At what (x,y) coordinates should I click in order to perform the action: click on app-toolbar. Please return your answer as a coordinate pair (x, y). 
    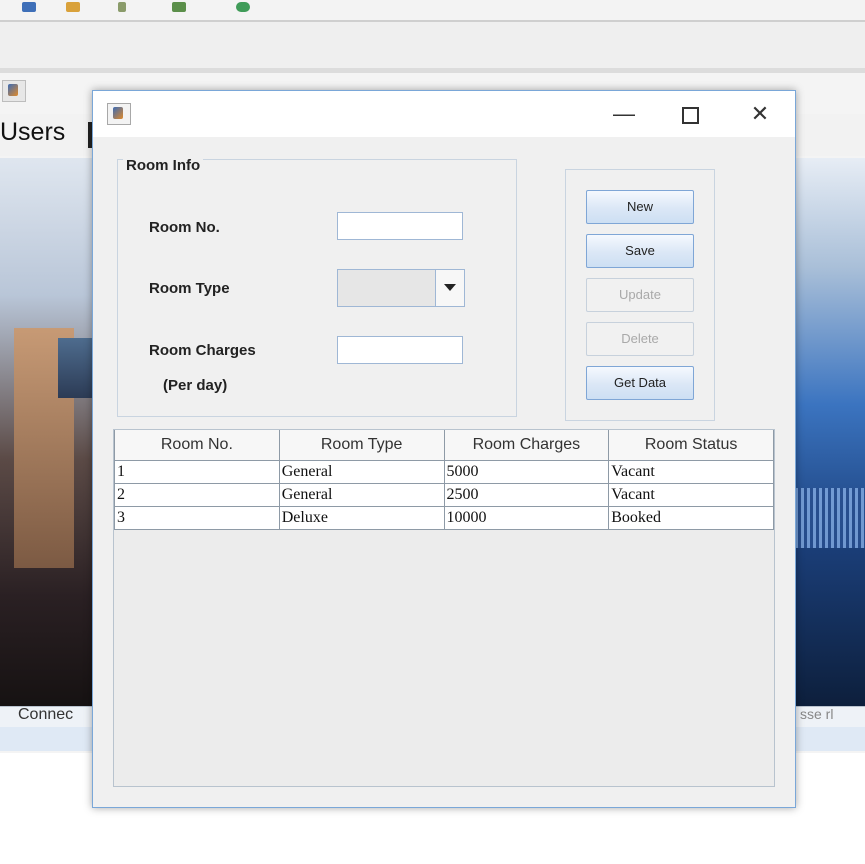
    Looking at the image, I should click on (432, 11).